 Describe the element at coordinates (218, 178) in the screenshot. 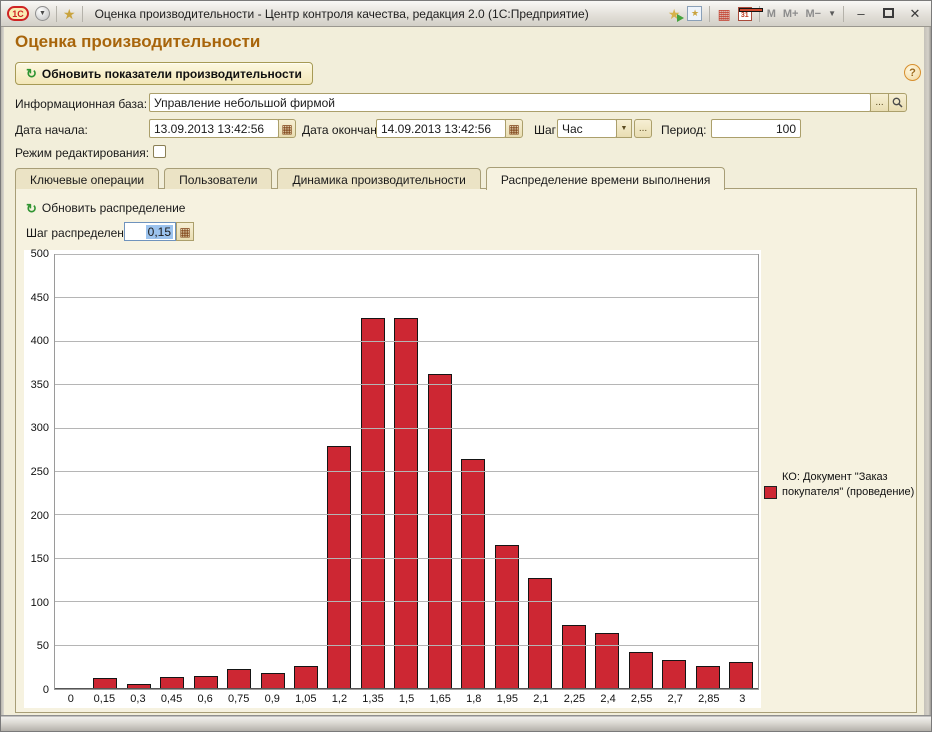

I see `tab-1: Пользователи` at that location.